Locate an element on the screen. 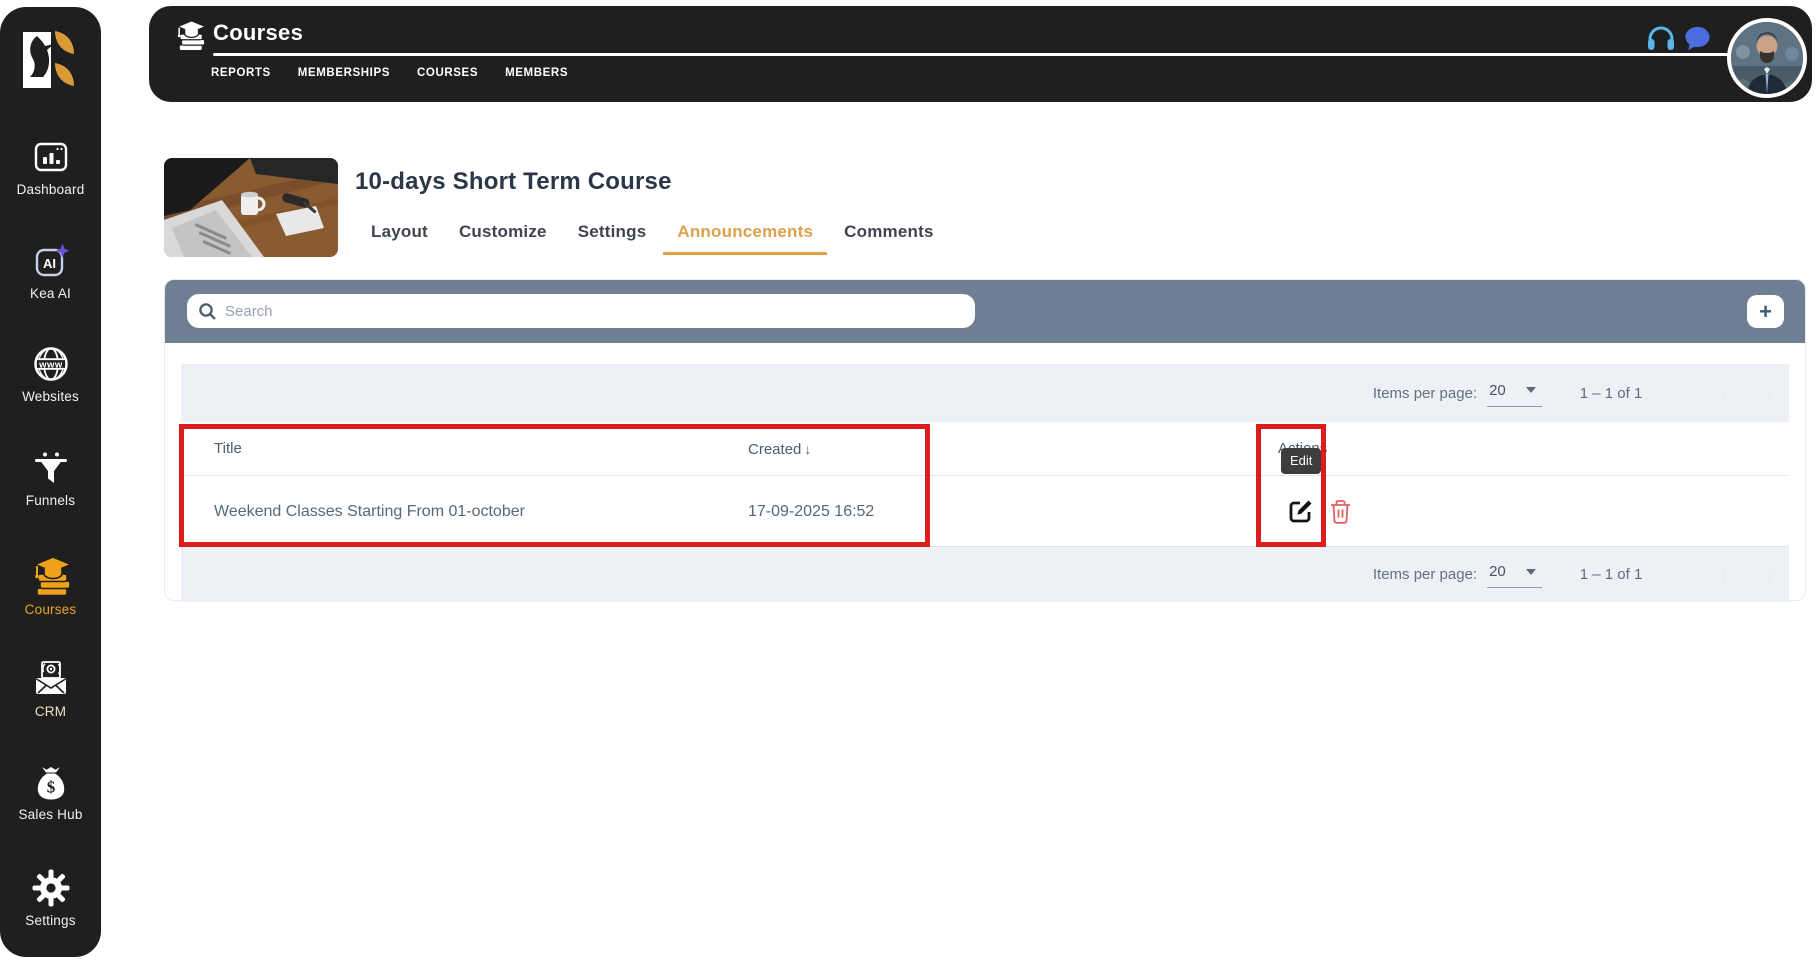  sidebar-item-label: Sales Hub is located at coordinates (50, 814).